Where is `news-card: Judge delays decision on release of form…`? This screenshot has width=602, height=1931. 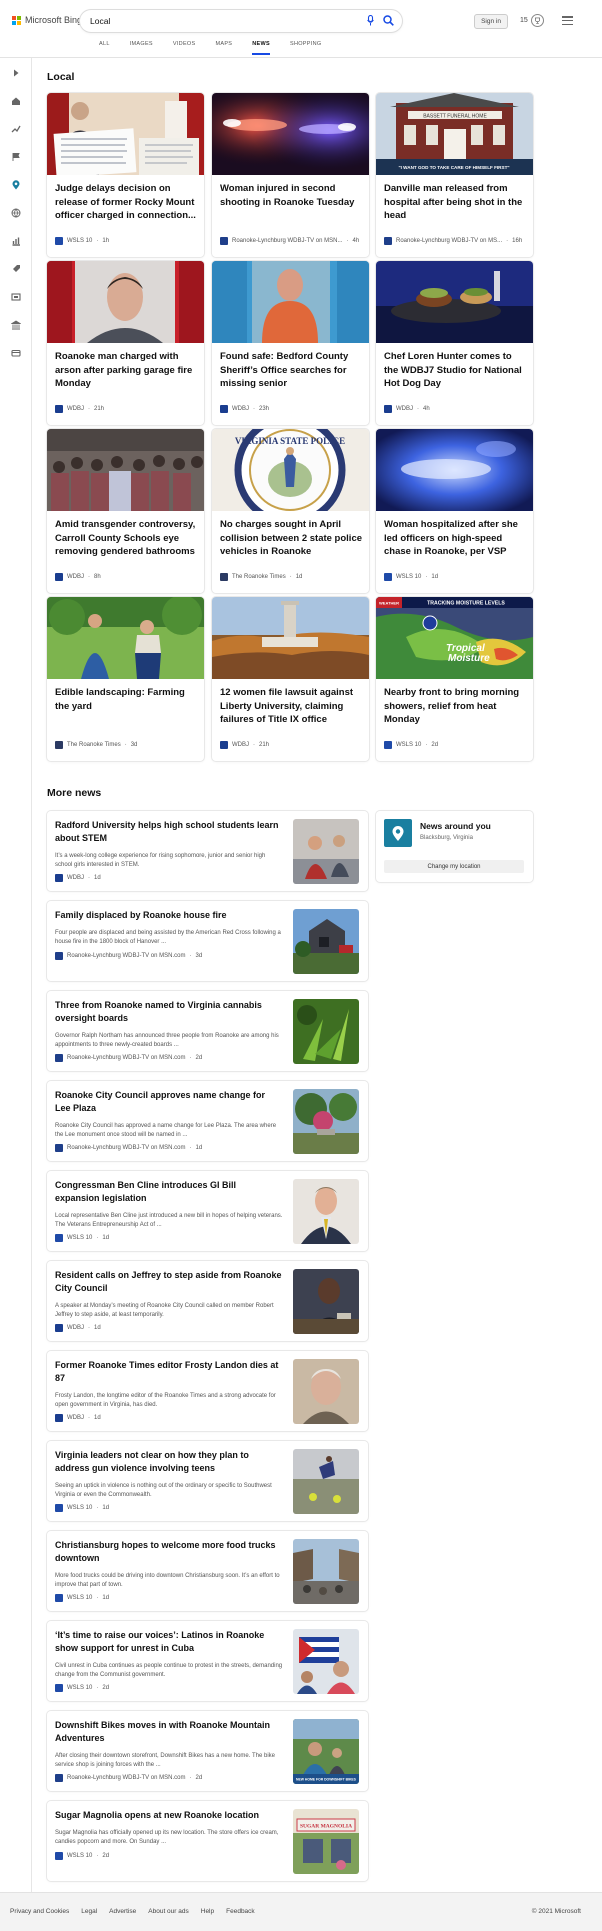 news-card: Judge delays decision on release of form… is located at coordinates (125, 175).